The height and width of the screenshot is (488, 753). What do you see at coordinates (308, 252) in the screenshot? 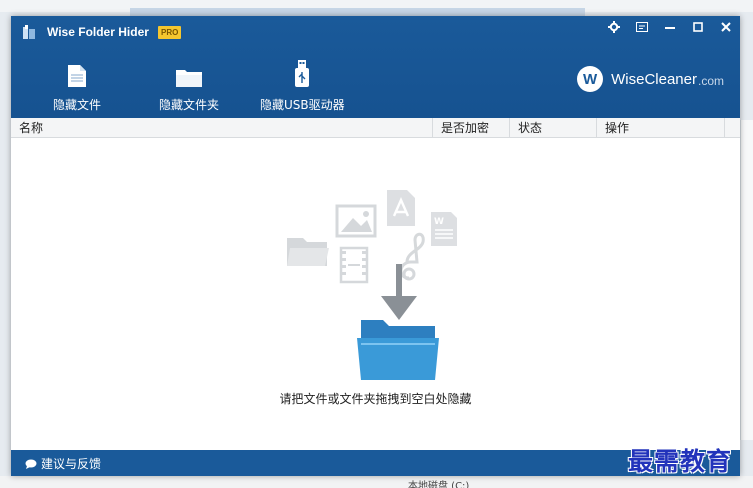
I see `faded-folder-icon` at bounding box center [308, 252].